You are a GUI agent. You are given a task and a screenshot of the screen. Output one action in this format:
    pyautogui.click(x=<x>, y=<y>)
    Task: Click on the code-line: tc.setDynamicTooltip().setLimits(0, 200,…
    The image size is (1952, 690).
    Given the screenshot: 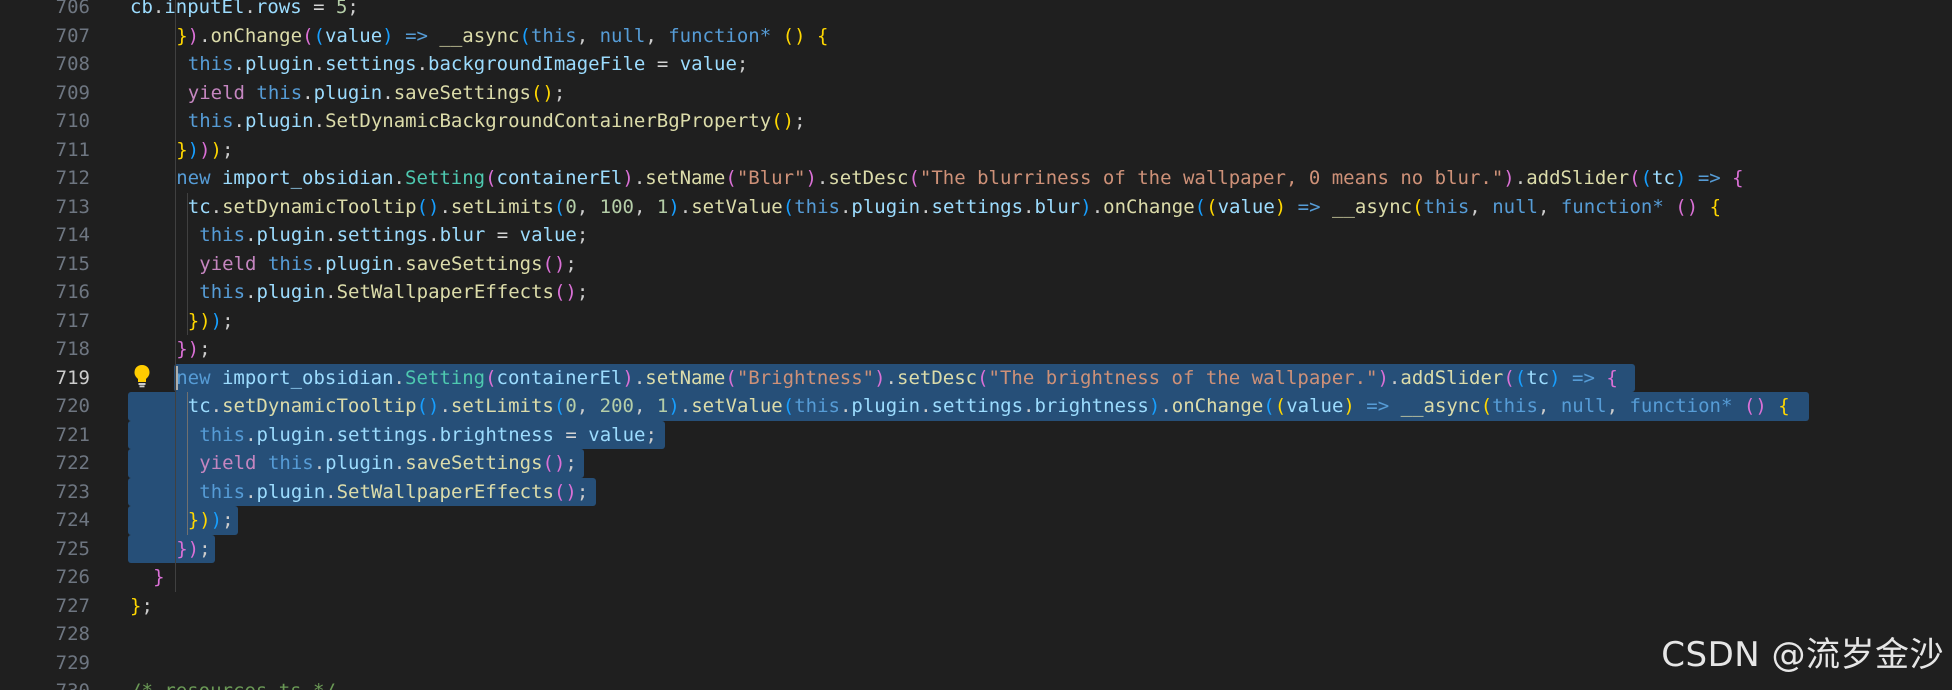 What is the action you would take?
    pyautogui.click(x=989, y=406)
    